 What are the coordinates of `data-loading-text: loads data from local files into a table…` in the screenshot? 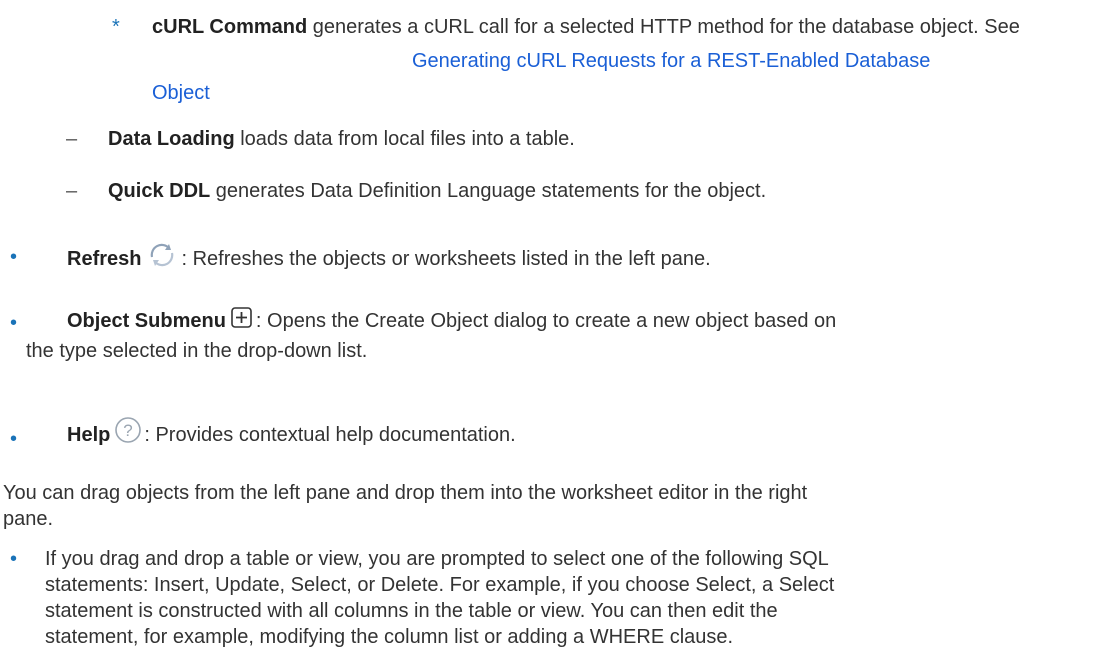 It's located at (404, 139).